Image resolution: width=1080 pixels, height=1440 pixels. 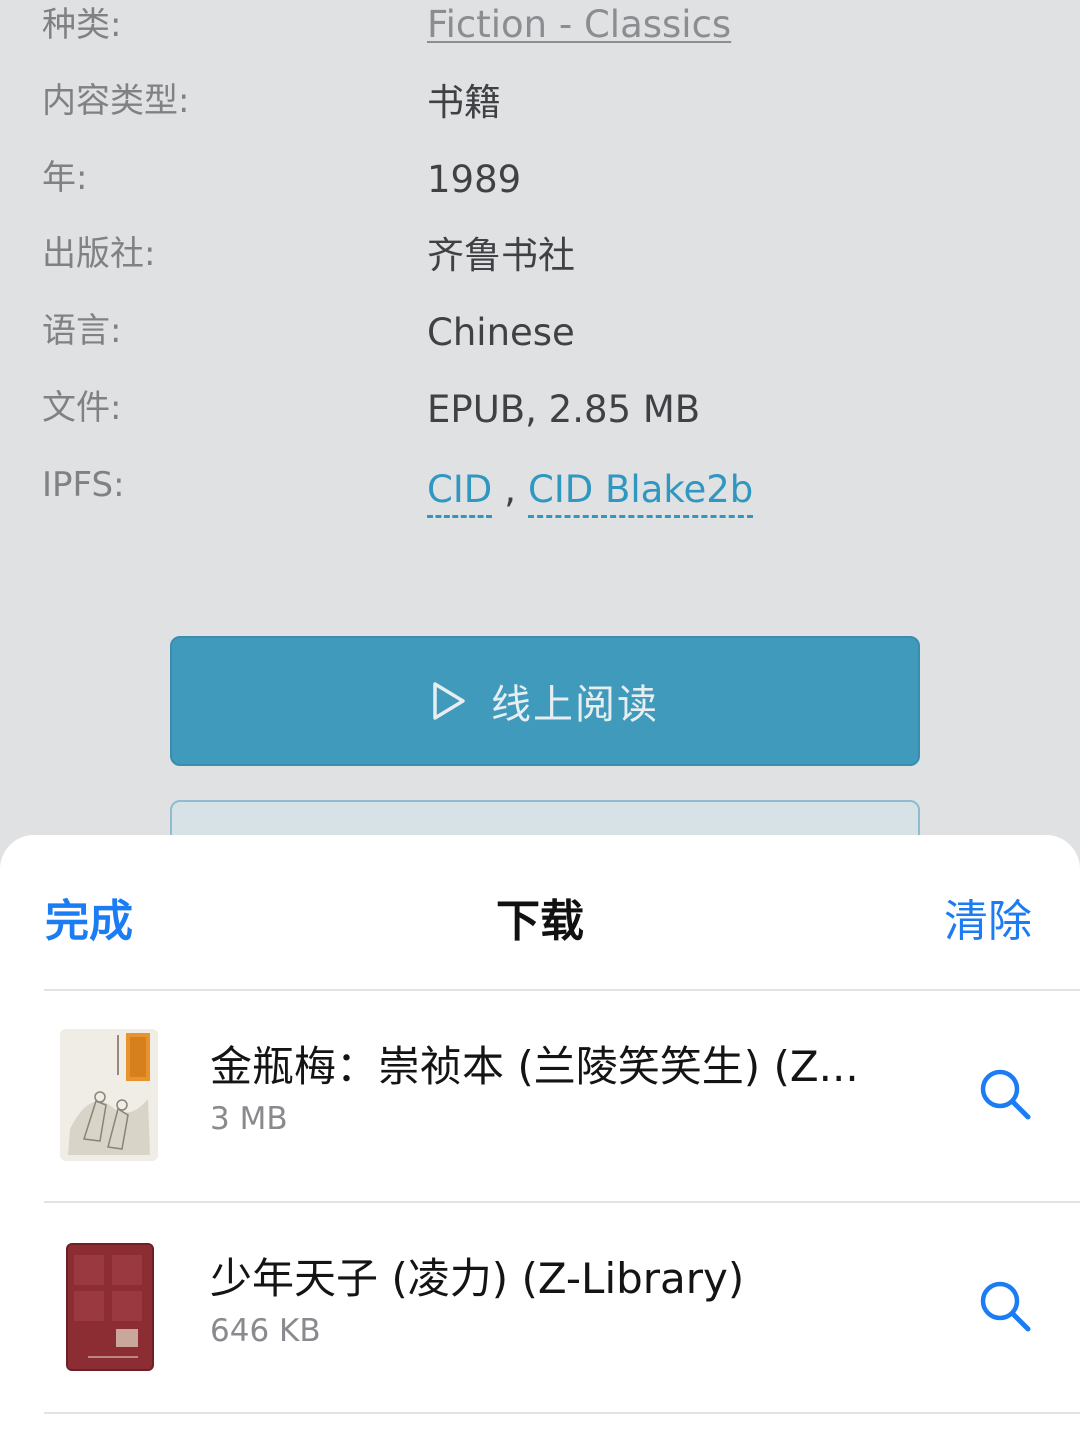 What do you see at coordinates (82, 25) in the screenshot?
I see `detail-label: 种类:` at bounding box center [82, 25].